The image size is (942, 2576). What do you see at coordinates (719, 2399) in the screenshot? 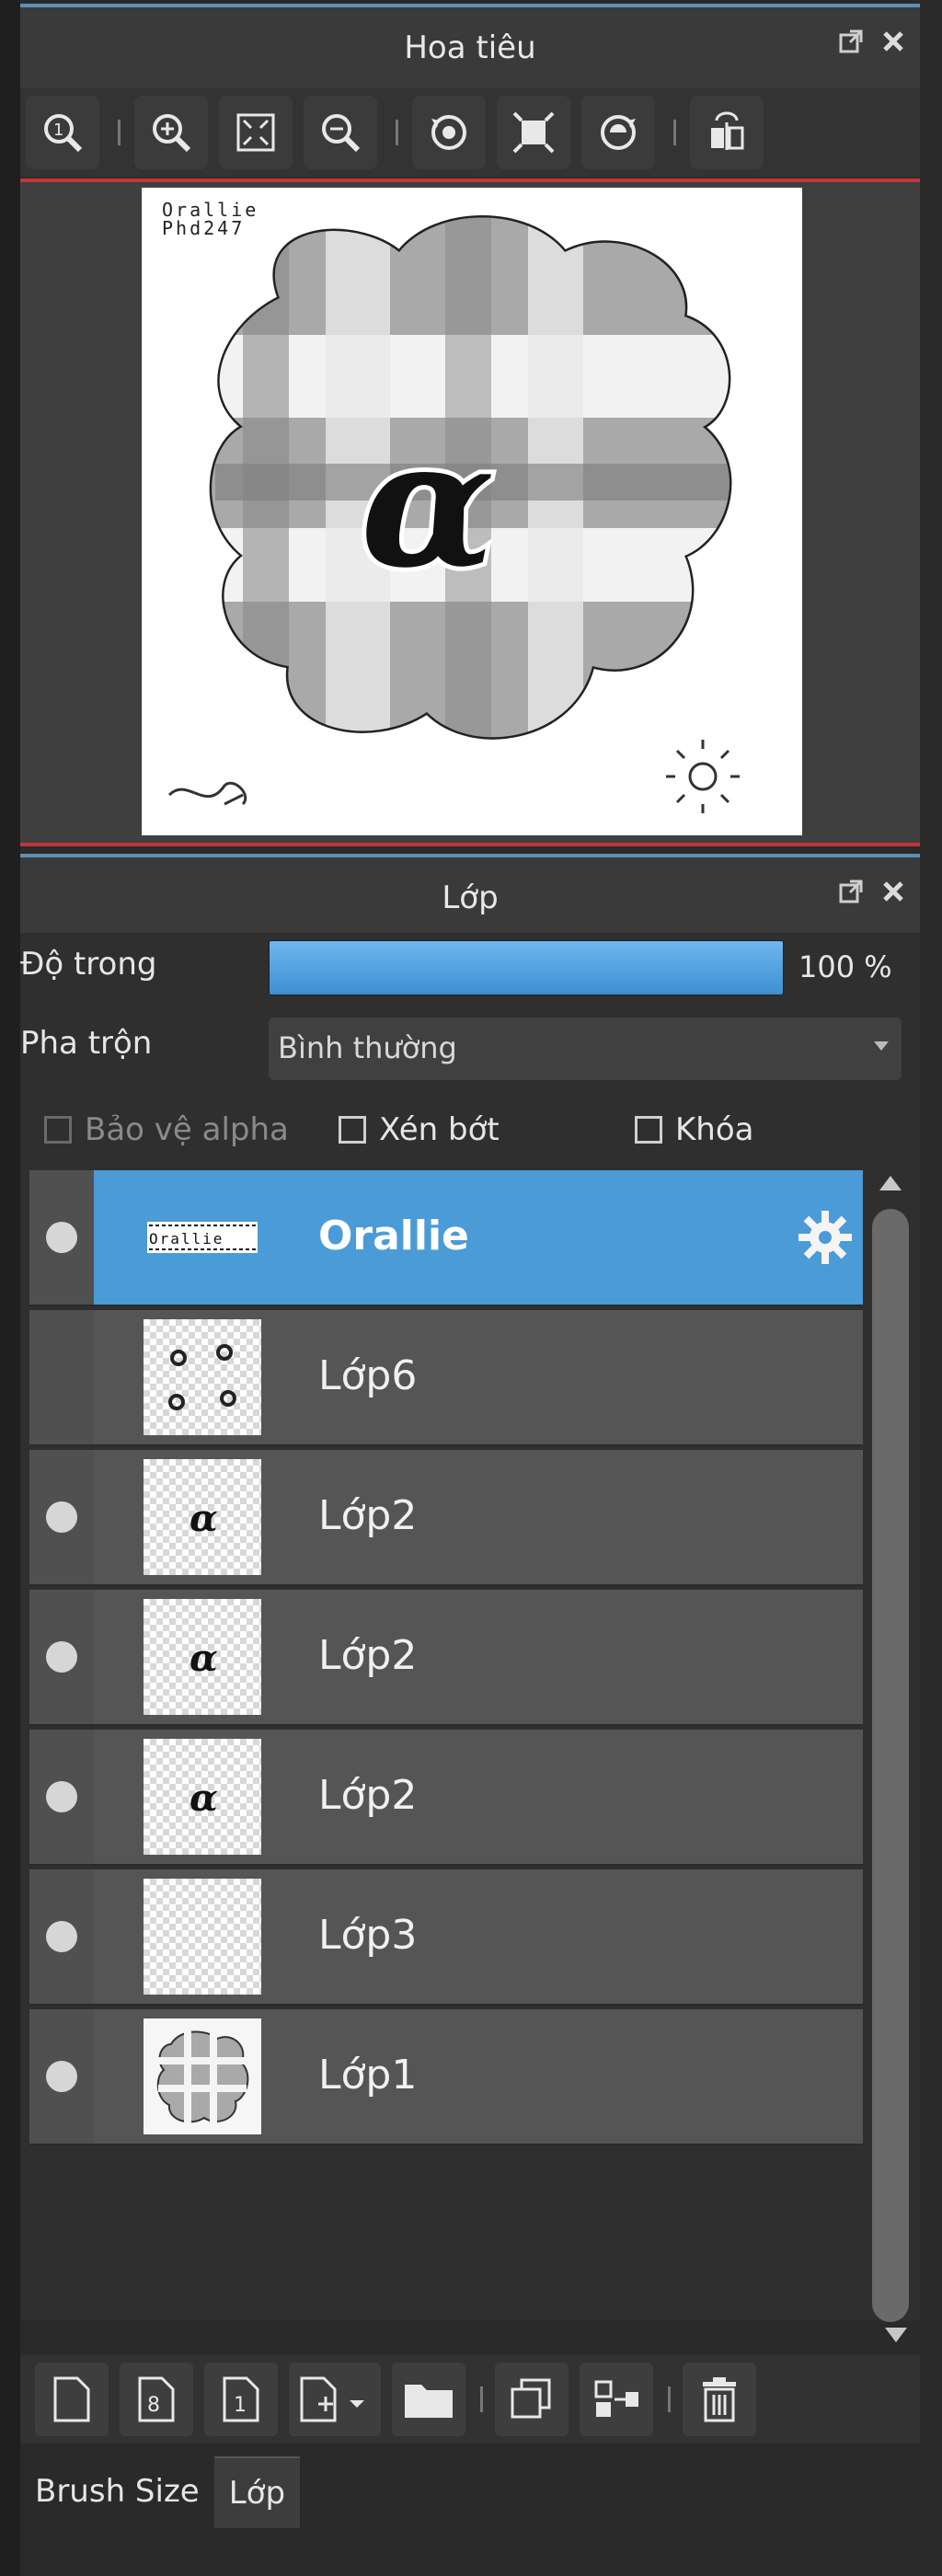
I see `delete-layer-icon` at bounding box center [719, 2399].